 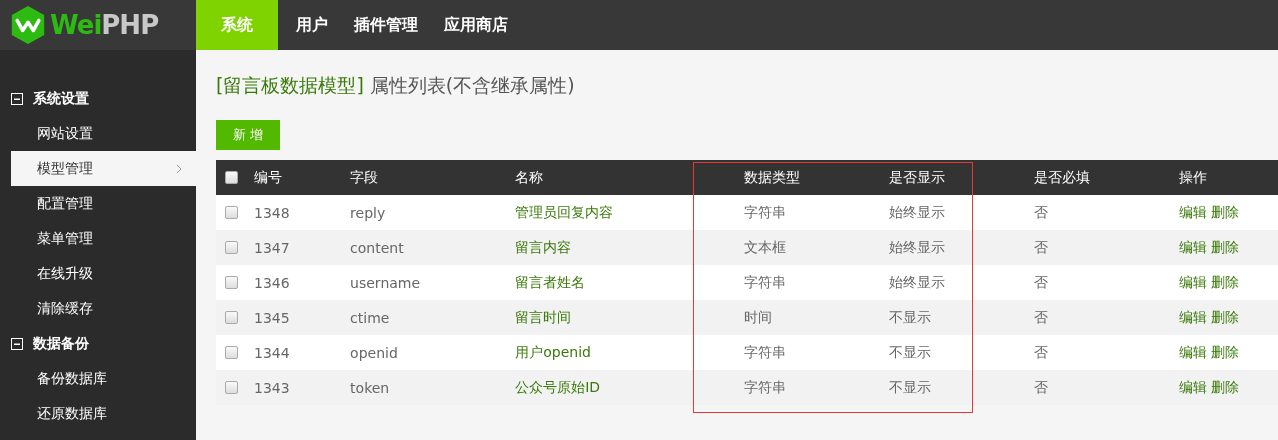 What do you see at coordinates (292, 177) in the screenshot?
I see `column-header: 编号` at bounding box center [292, 177].